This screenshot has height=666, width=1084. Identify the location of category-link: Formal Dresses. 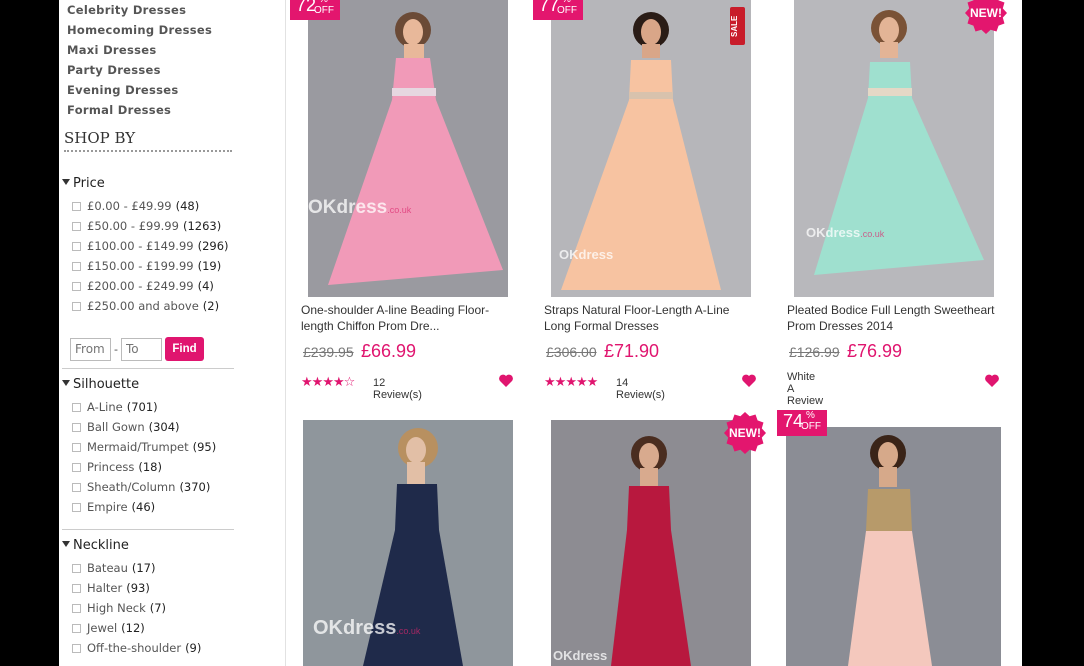
(139, 113).